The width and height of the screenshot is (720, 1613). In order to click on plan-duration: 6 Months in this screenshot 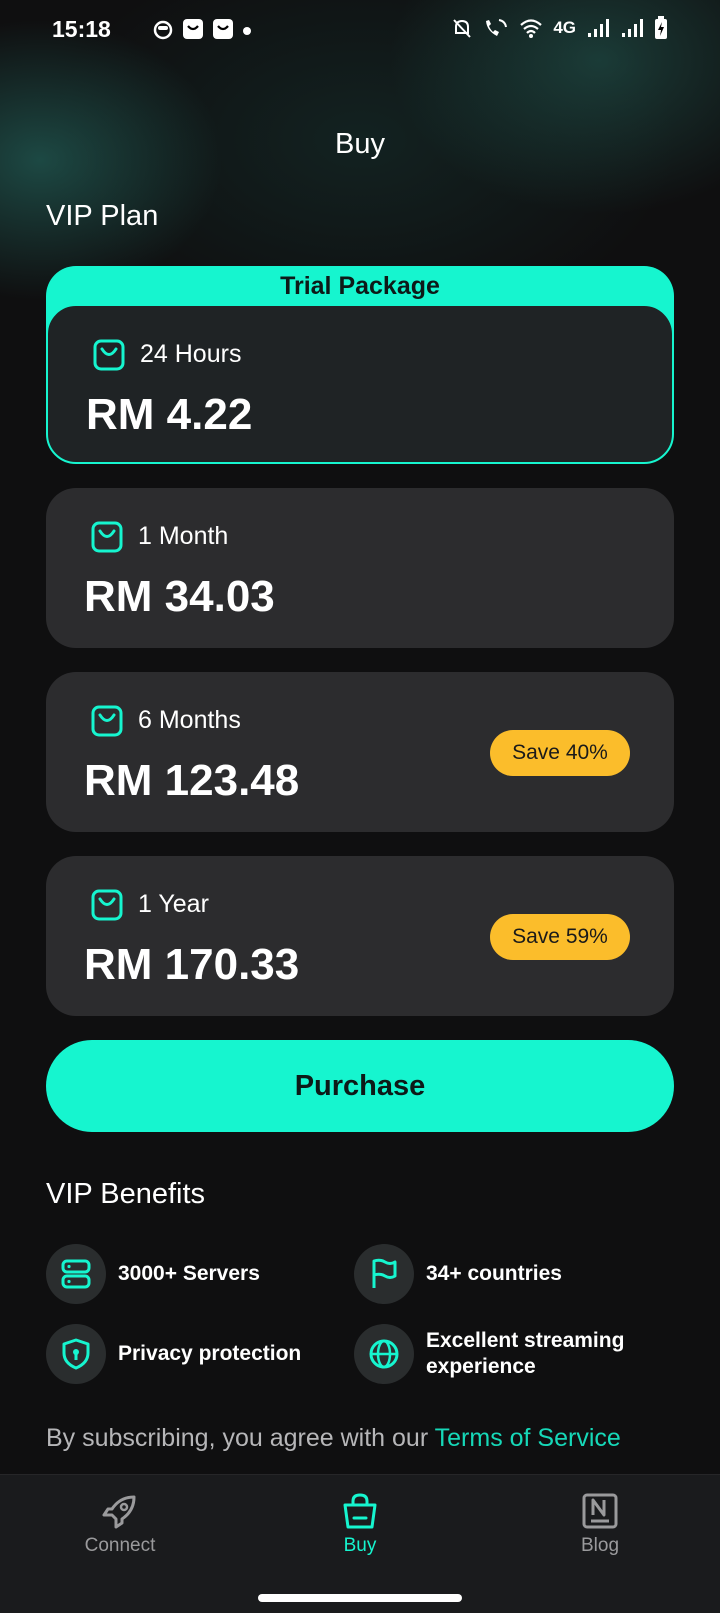, I will do `click(189, 720)`.